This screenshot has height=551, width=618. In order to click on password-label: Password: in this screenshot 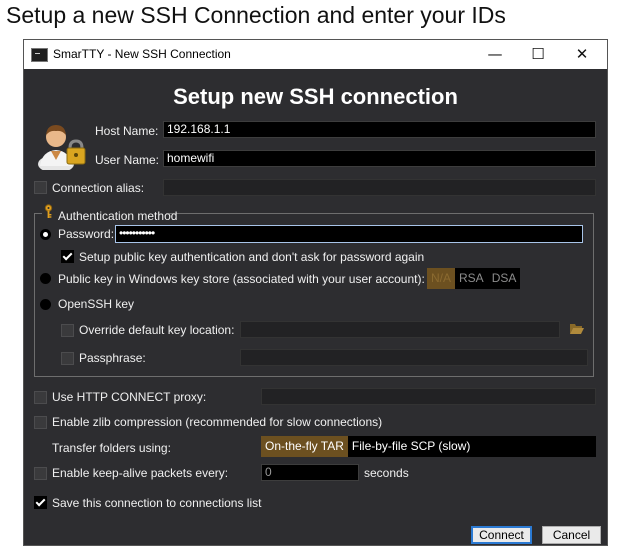, I will do `click(86, 234)`.